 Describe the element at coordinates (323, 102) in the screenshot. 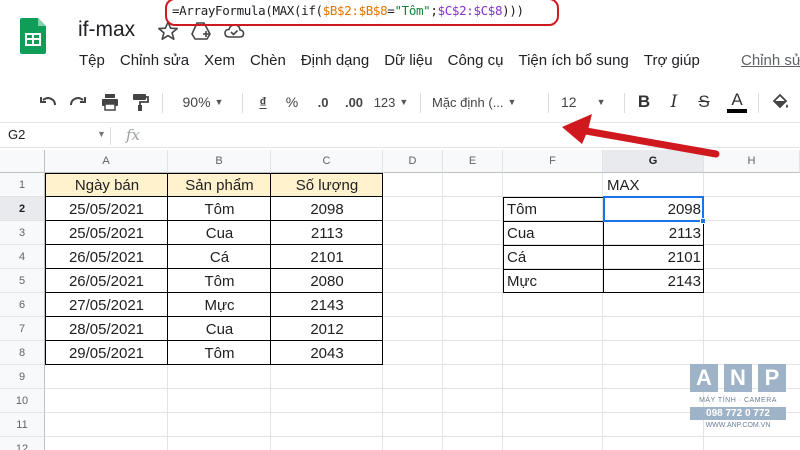

I see `decrease-decimal-button: .0` at that location.